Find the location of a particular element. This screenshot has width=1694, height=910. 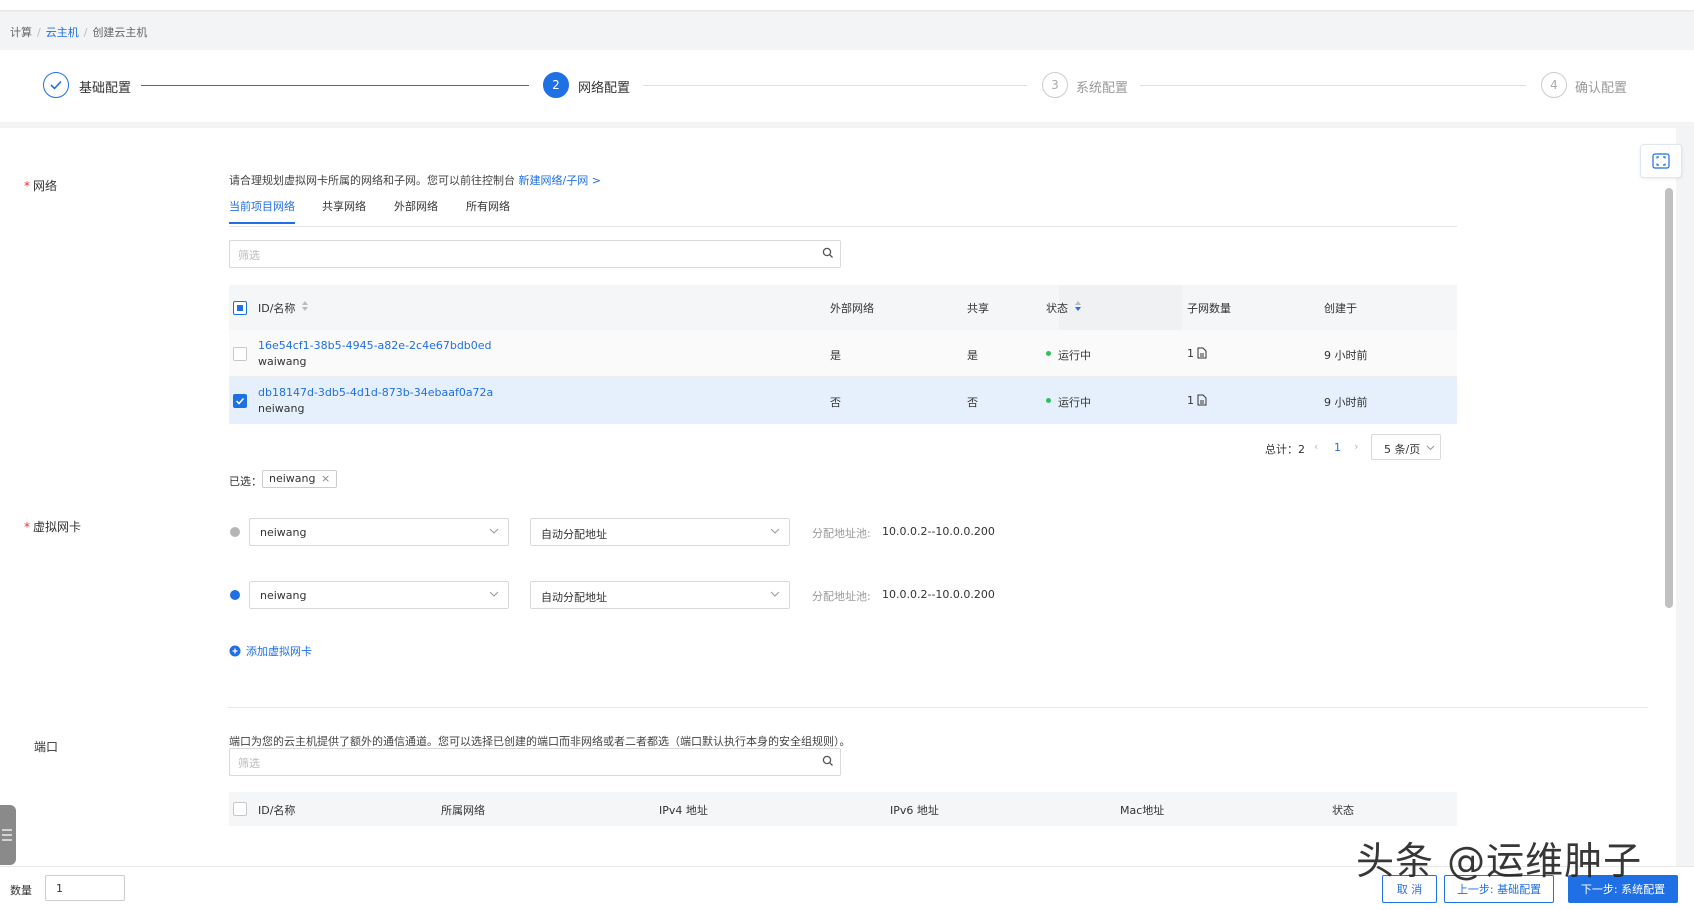

nic-2-pool-label: 分配地址池: is located at coordinates (841, 596).